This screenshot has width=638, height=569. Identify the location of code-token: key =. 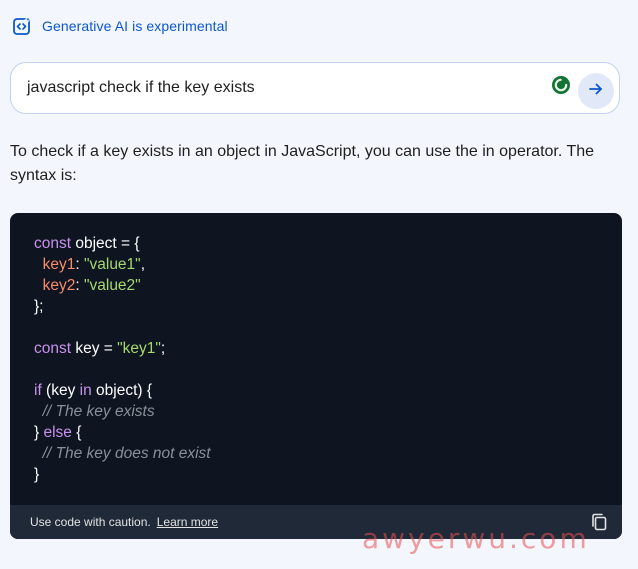
(94, 348).